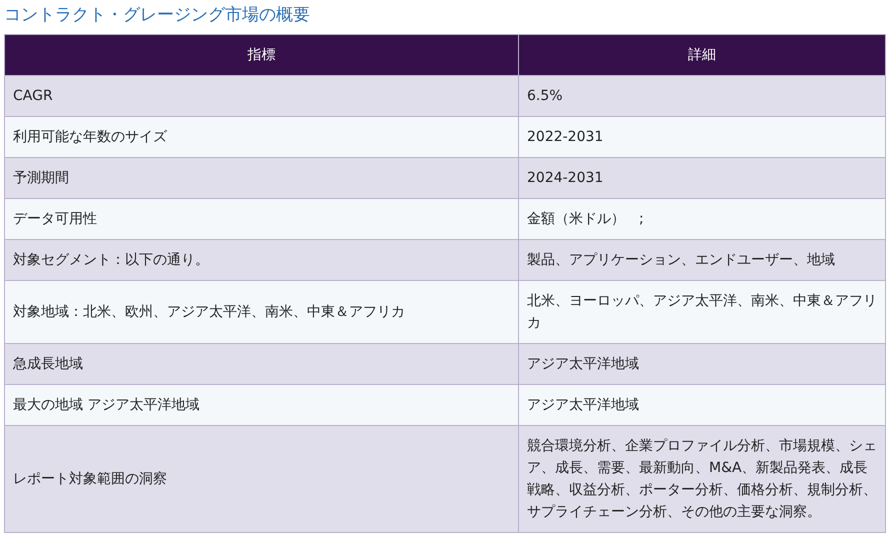 This screenshot has height=555, width=891. What do you see at coordinates (261, 260) in the screenshot?
I see `table-cell: 対象セグメント：以下の通り。` at bounding box center [261, 260].